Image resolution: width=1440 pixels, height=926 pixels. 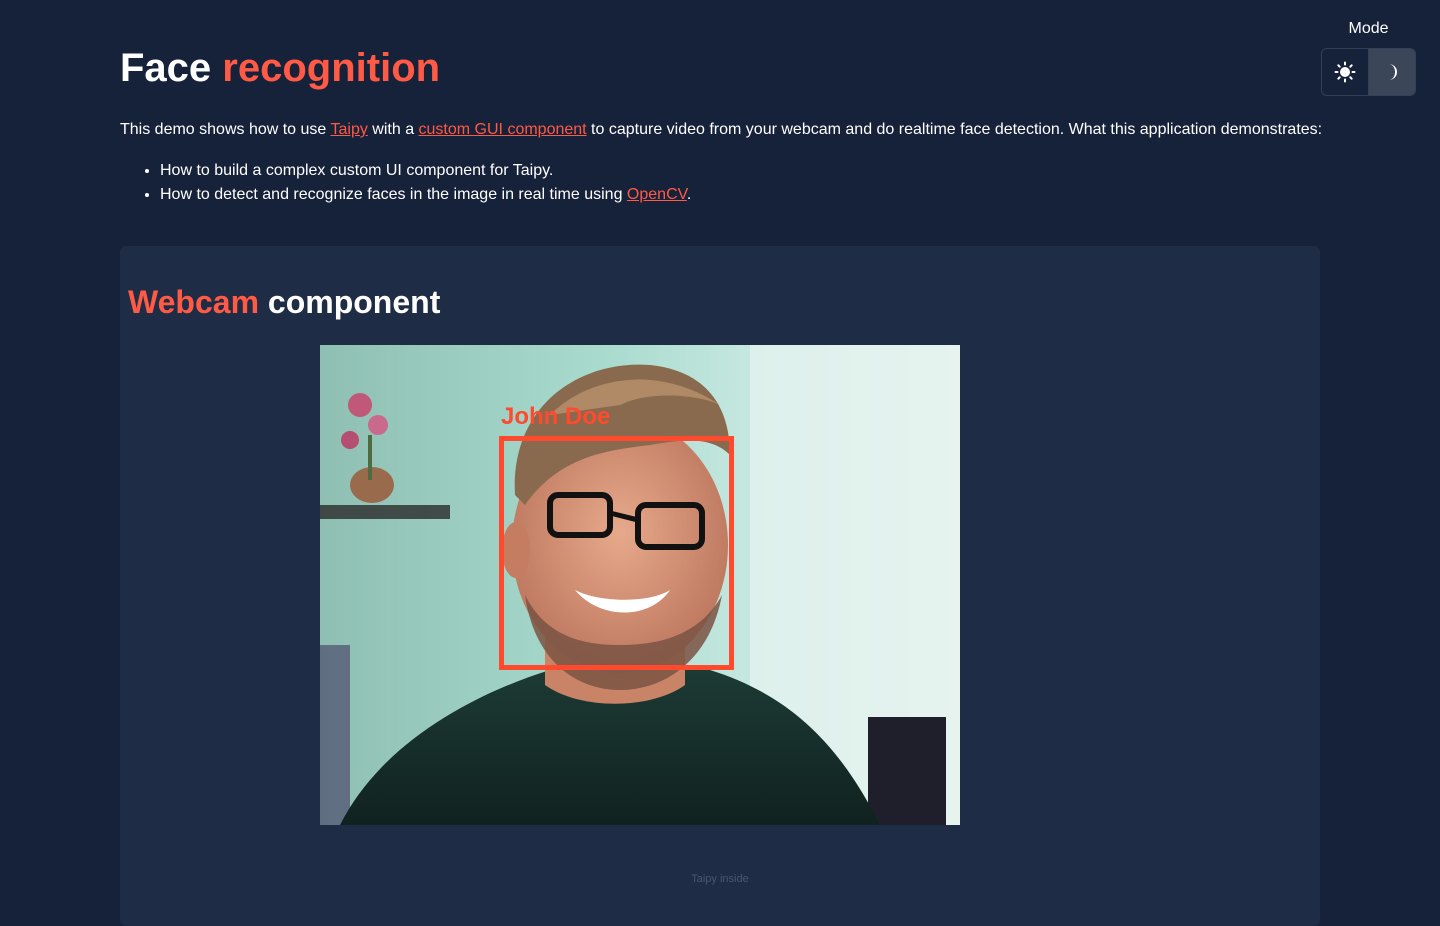 What do you see at coordinates (393, 129) in the screenshot?
I see `intro-text-middle: with a` at bounding box center [393, 129].